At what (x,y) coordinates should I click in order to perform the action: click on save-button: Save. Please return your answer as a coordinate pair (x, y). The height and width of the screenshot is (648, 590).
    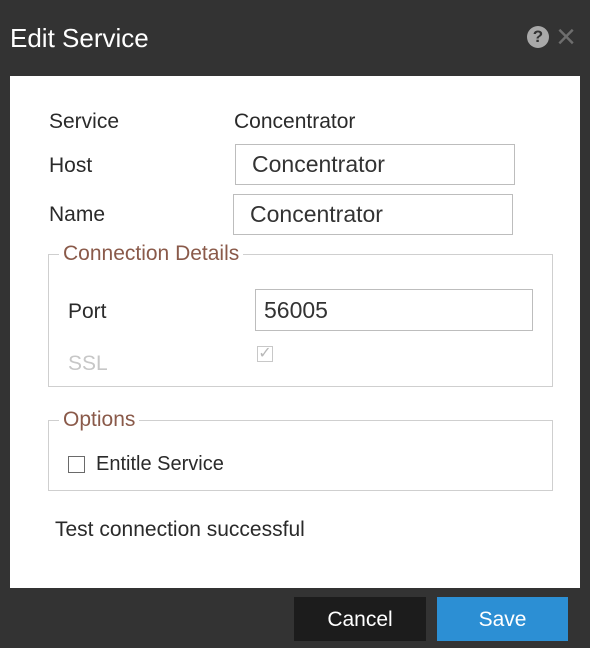
    Looking at the image, I should click on (502, 619).